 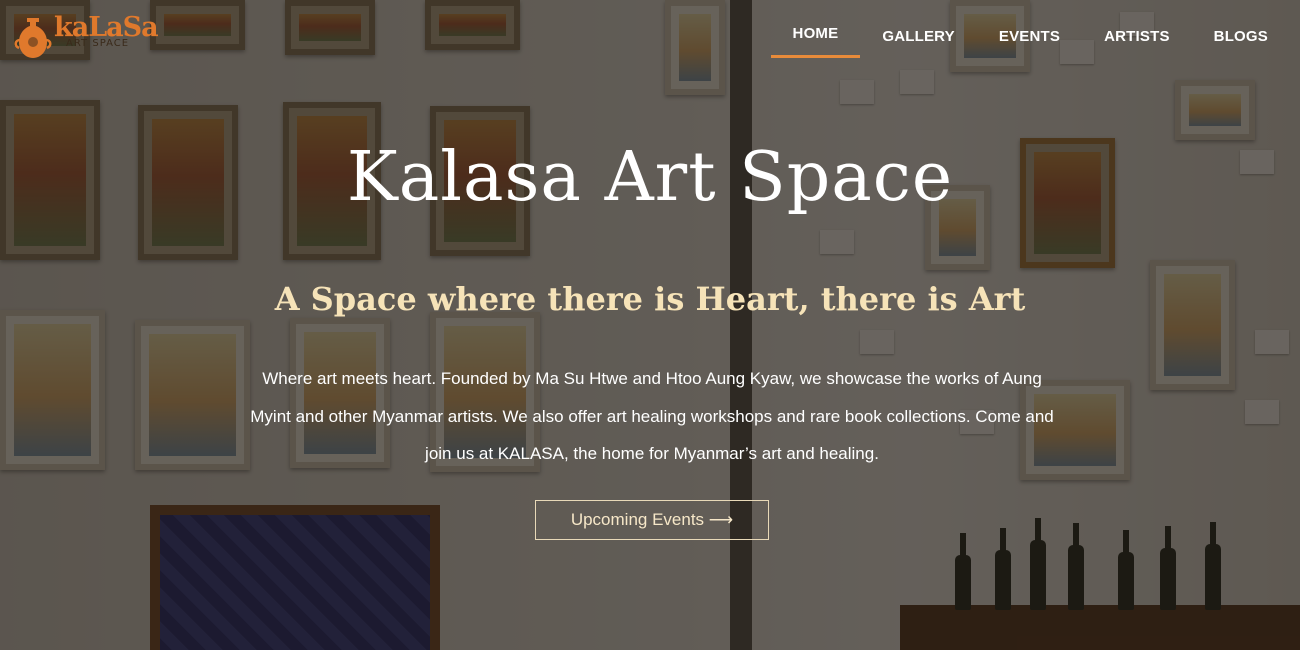 I want to click on site-logo: kaLaSa ART SPACE, so click(x=86, y=37).